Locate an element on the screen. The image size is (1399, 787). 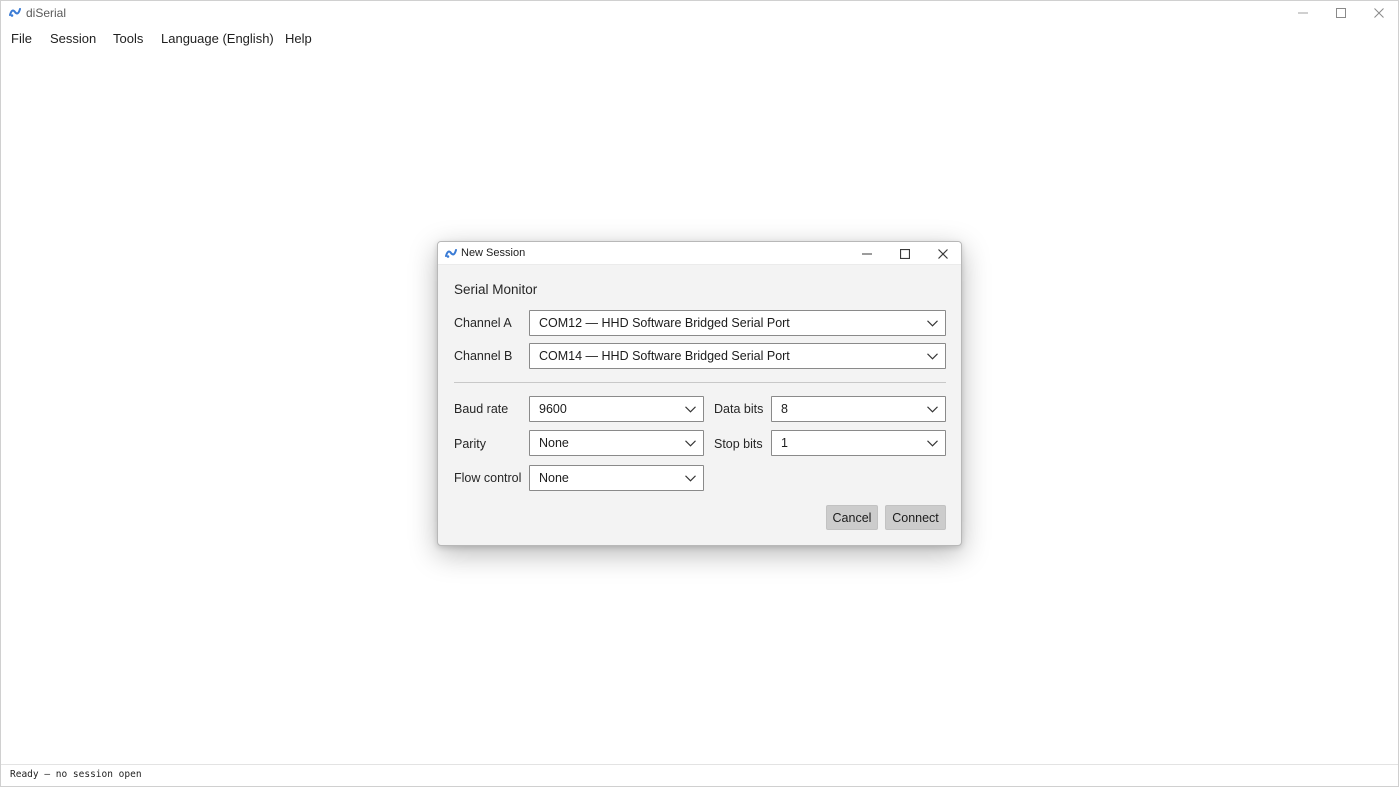
section-heading: Serial Monitor is located at coordinates (496, 289).